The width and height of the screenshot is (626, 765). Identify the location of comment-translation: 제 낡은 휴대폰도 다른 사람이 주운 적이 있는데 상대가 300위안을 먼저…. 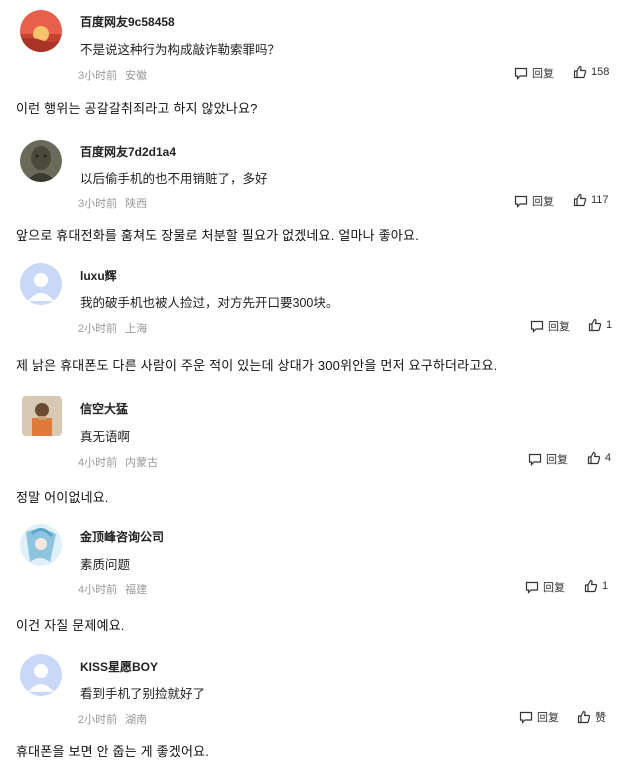
(257, 365).